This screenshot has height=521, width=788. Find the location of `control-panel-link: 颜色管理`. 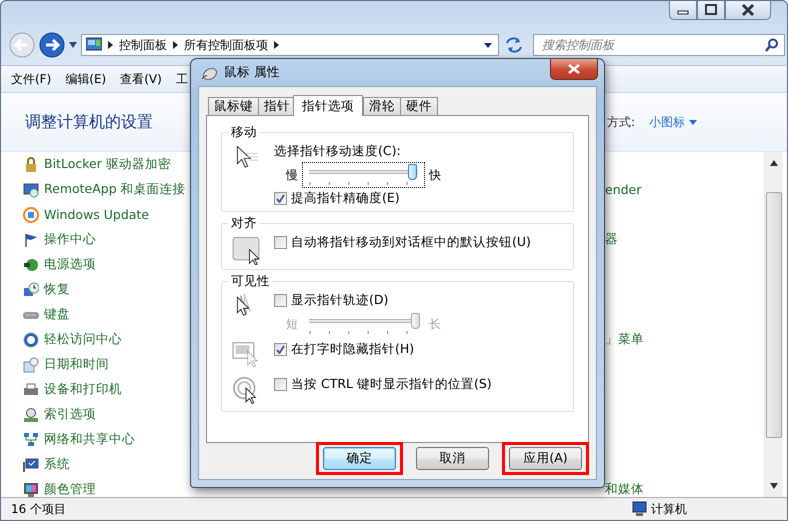

control-panel-link: 颜色管理 is located at coordinates (70, 489).